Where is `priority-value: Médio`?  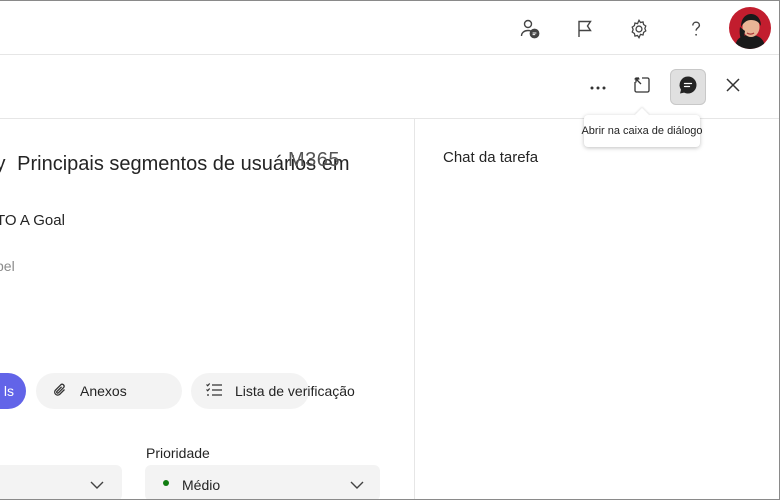 priority-value: Médio is located at coordinates (201, 485).